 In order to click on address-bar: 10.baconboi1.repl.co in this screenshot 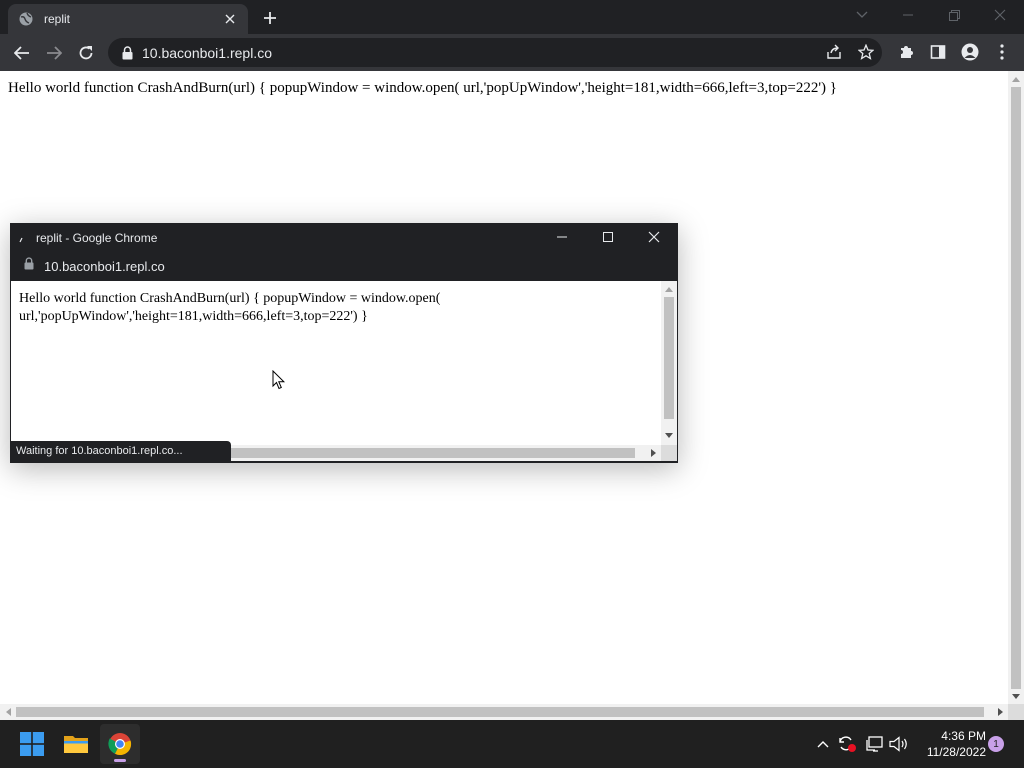, I will do `click(495, 52)`.